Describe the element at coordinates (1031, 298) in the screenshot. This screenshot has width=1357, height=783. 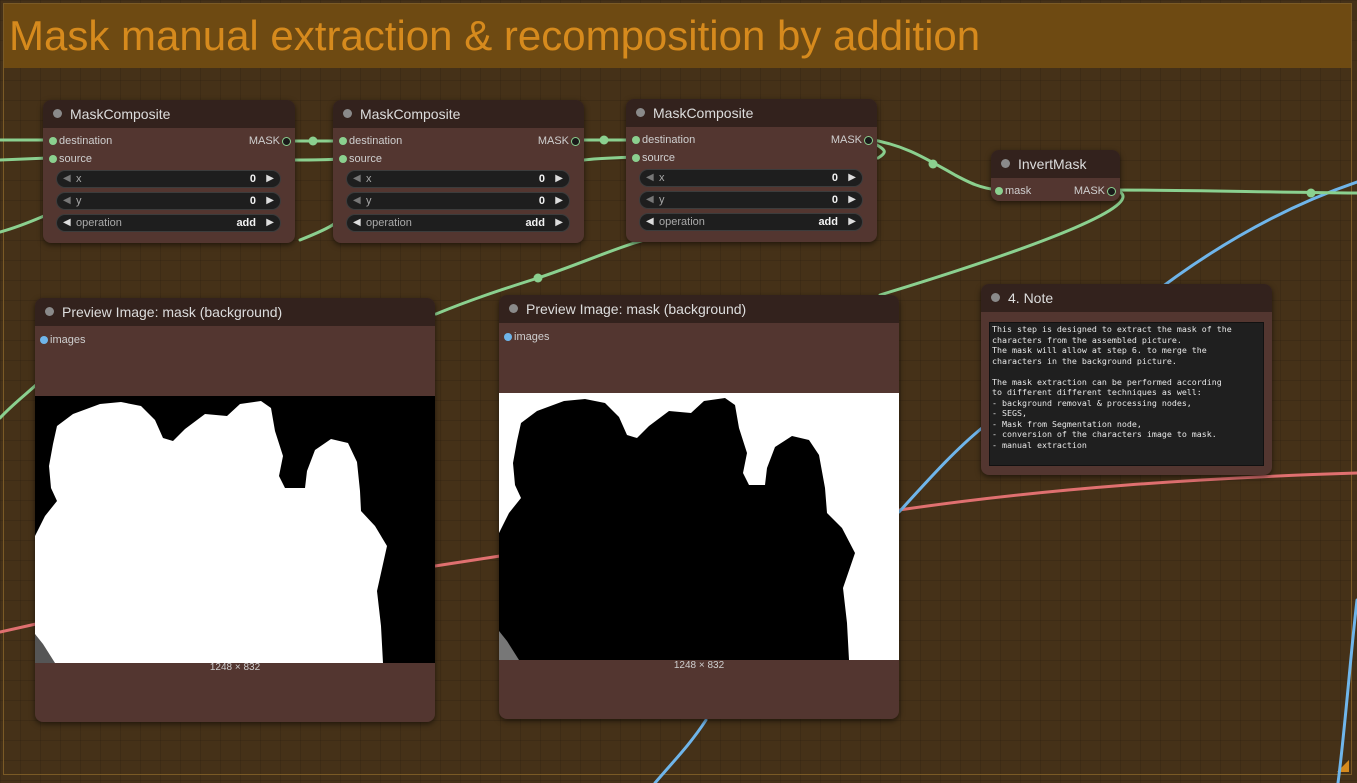
I see `node-title: 4. Note` at that location.